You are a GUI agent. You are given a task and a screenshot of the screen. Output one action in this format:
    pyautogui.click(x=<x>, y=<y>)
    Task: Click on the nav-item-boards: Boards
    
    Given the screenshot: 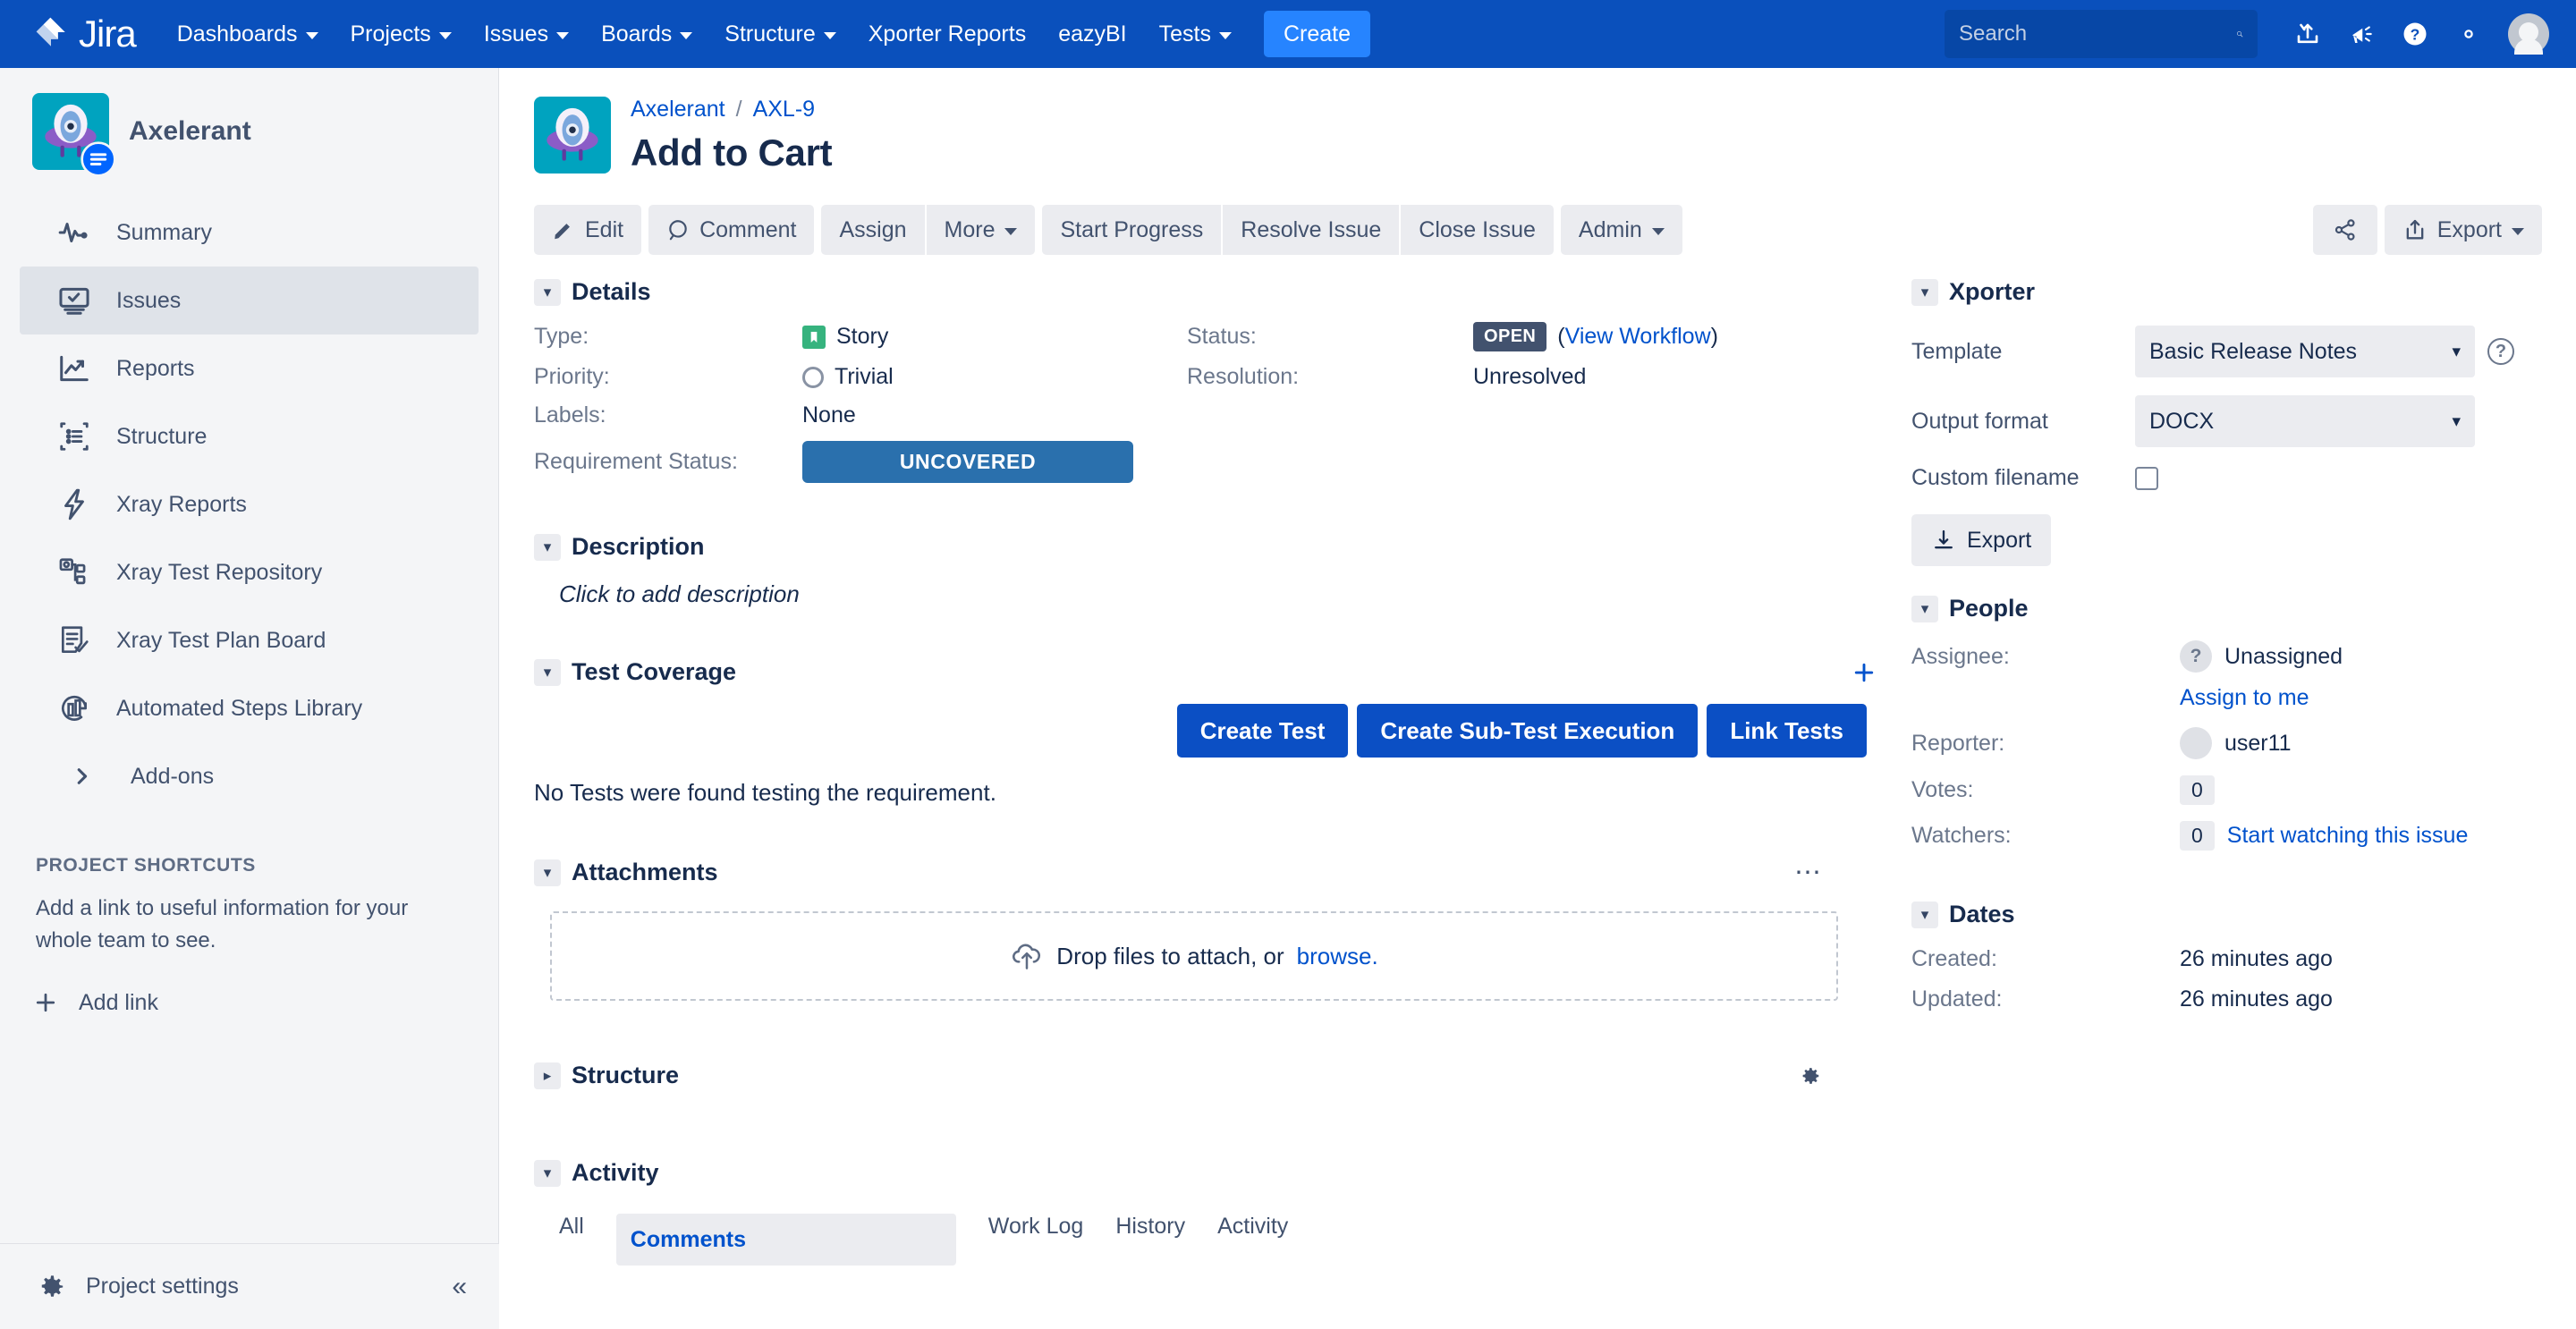 What is the action you would take?
    pyautogui.click(x=646, y=34)
    